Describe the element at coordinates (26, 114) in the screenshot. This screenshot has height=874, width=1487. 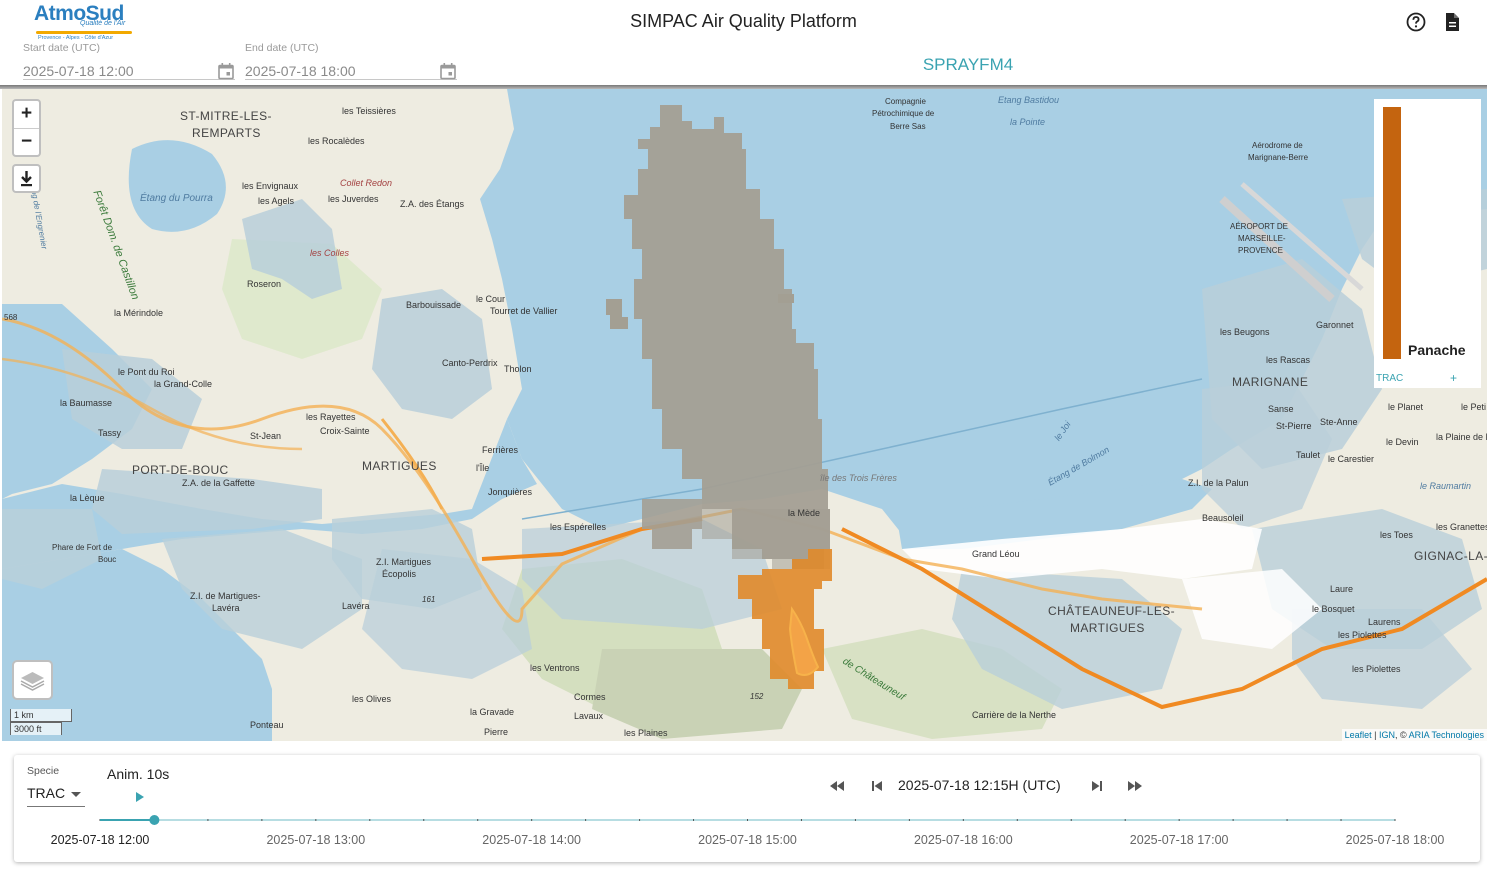
I see `zoom-in-button: +` at that location.